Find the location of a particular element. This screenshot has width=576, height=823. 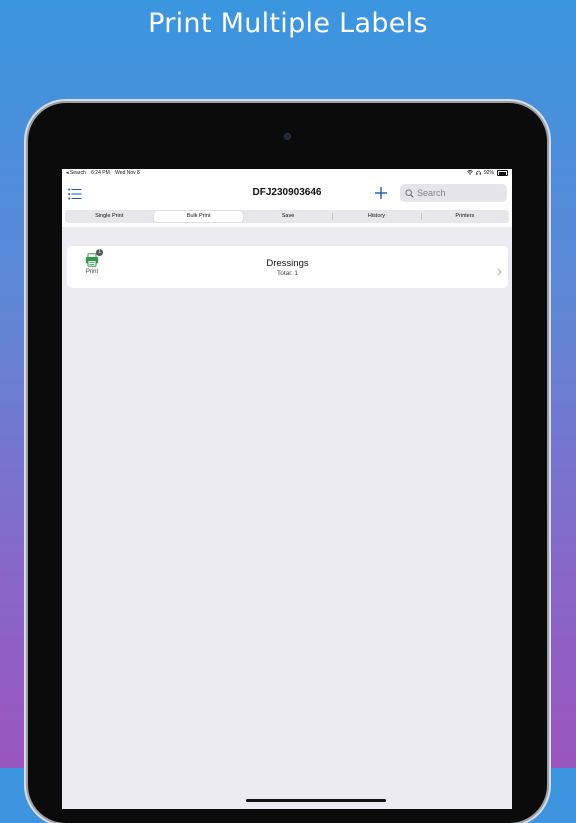

promo-headline: Print Multiple Labels is located at coordinates (288, 23).